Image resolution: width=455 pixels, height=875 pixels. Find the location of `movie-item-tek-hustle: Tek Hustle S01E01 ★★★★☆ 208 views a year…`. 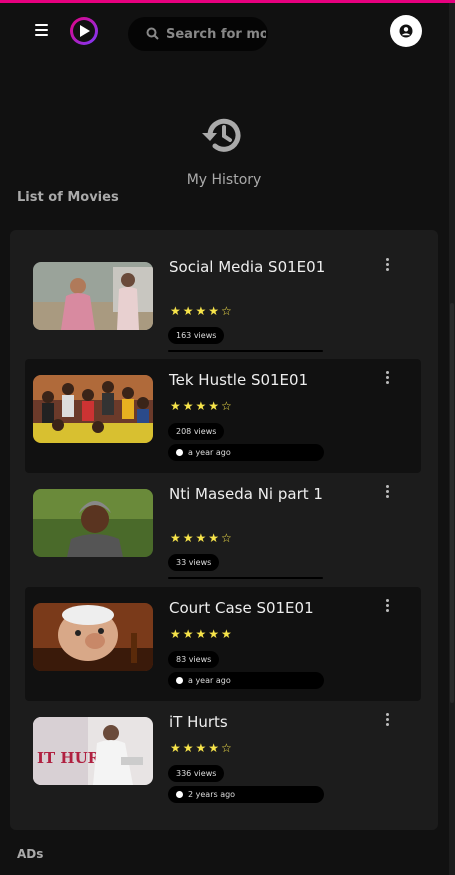

movie-item-tek-hustle: Tek Hustle S01E01 ★★★★☆ 208 views a year… is located at coordinates (223, 416).